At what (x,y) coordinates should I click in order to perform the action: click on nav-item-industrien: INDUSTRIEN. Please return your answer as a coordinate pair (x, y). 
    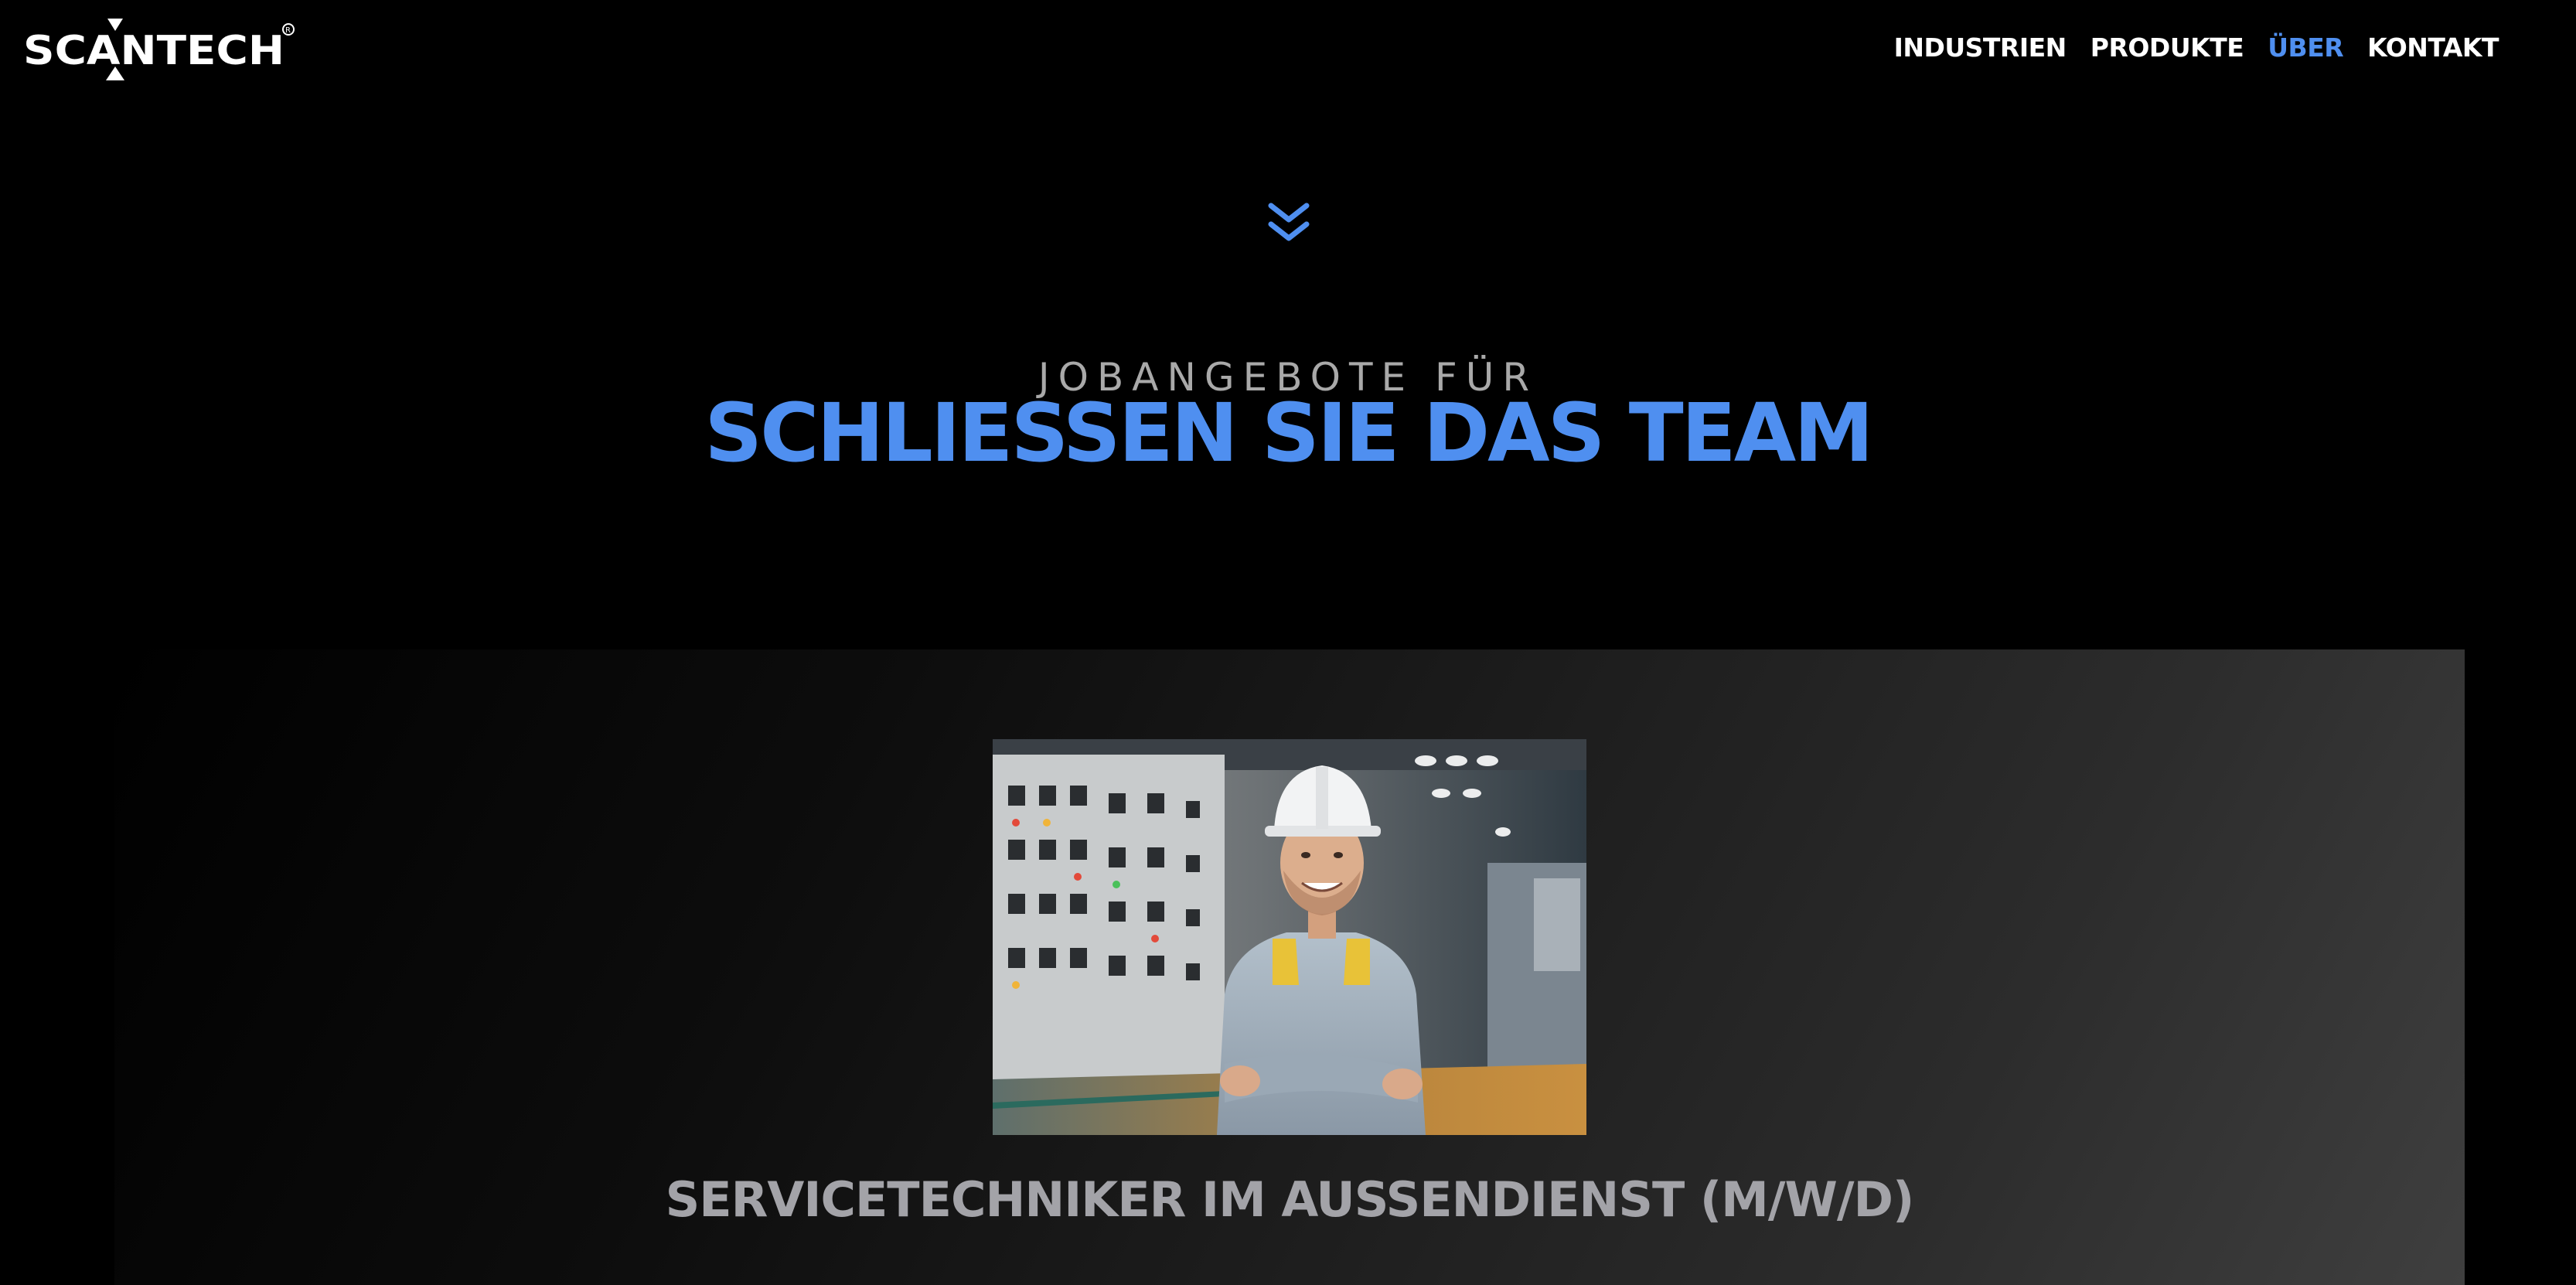
    Looking at the image, I should click on (1981, 48).